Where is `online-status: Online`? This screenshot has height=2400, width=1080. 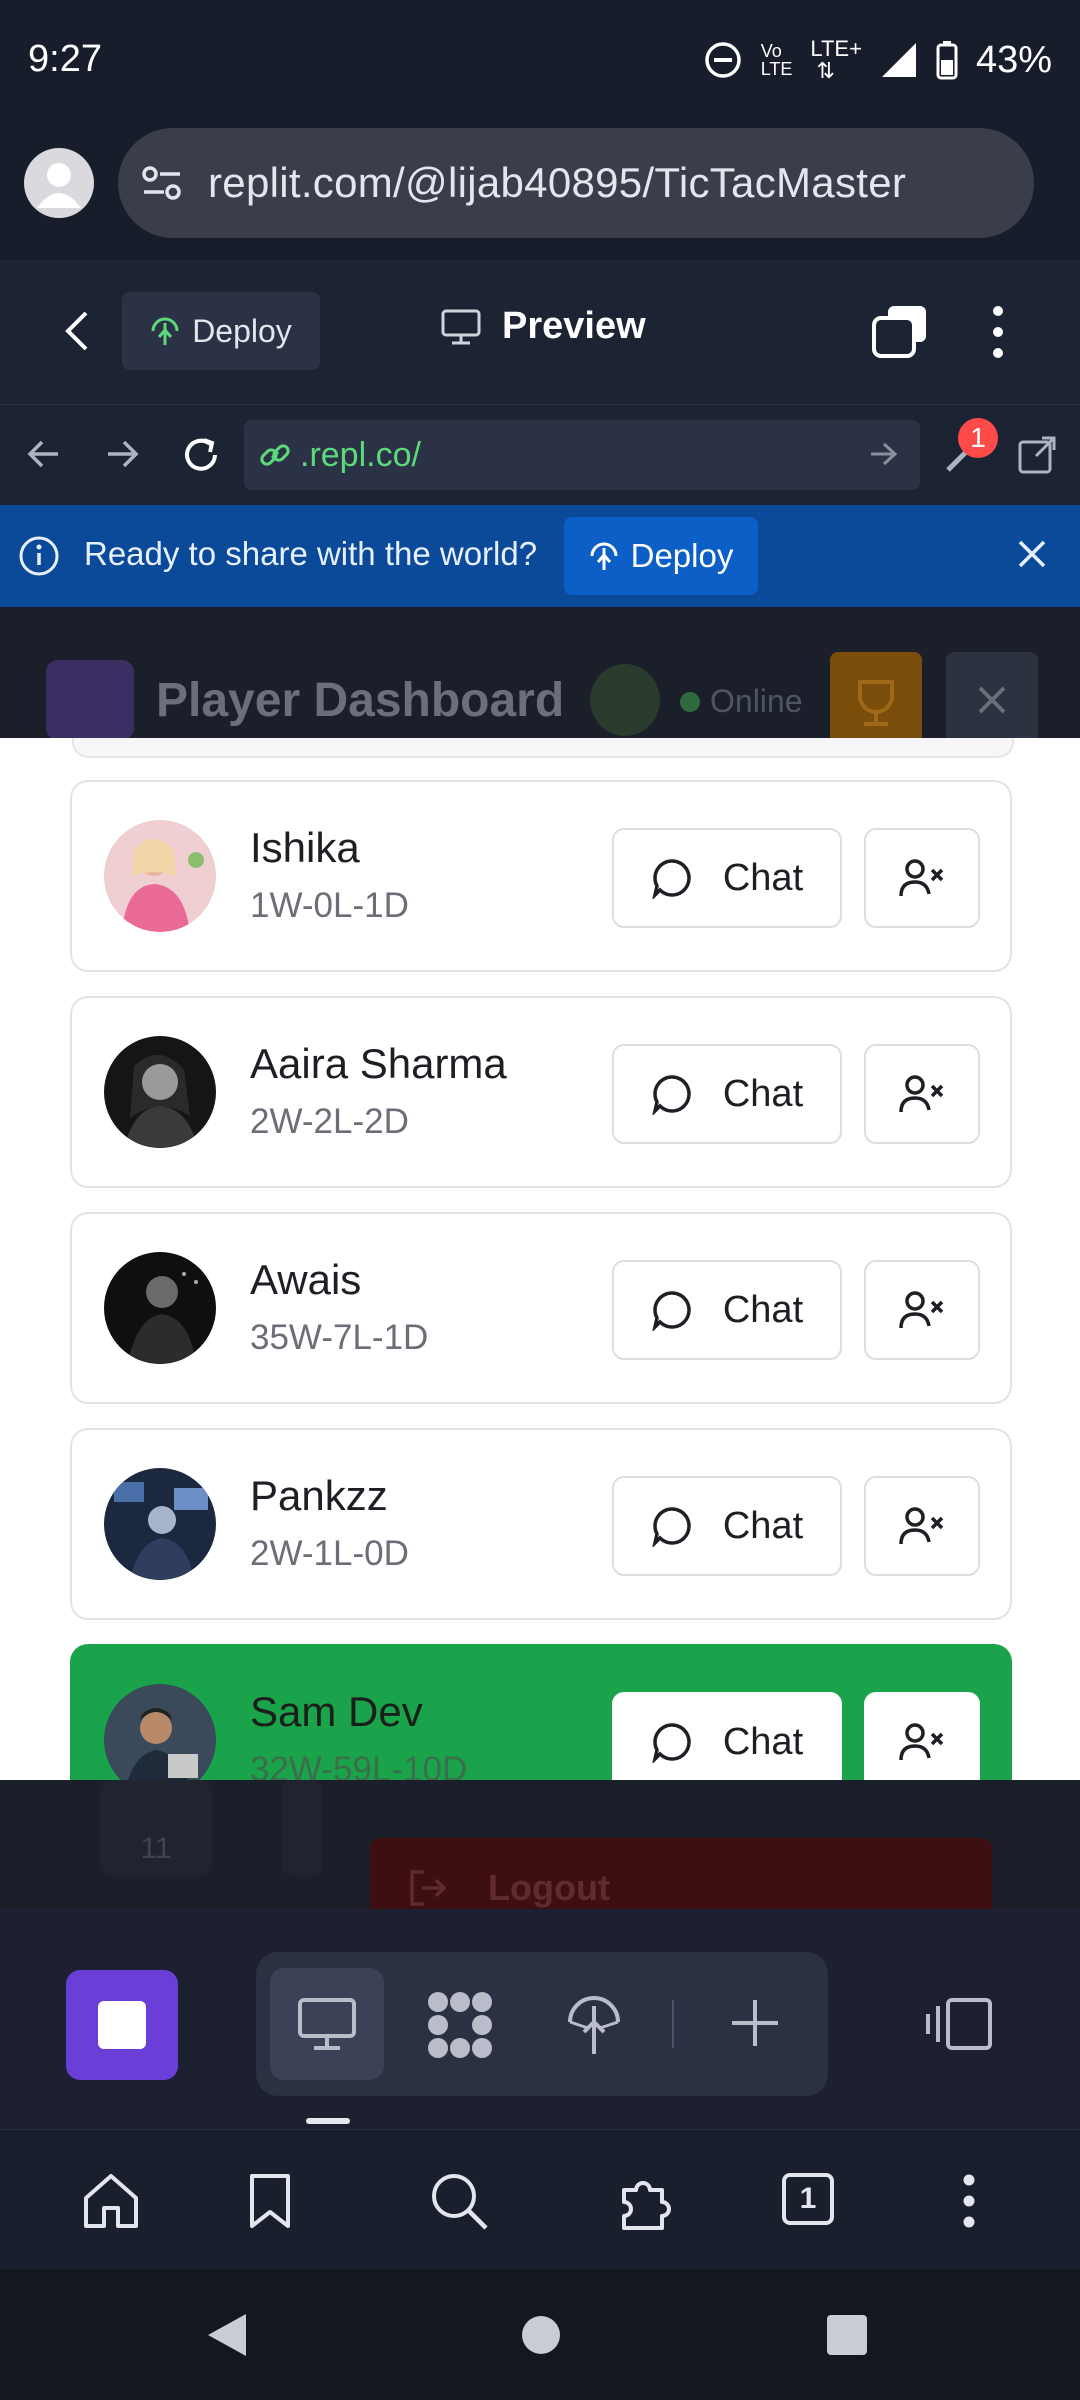
online-status: Online is located at coordinates (741, 701).